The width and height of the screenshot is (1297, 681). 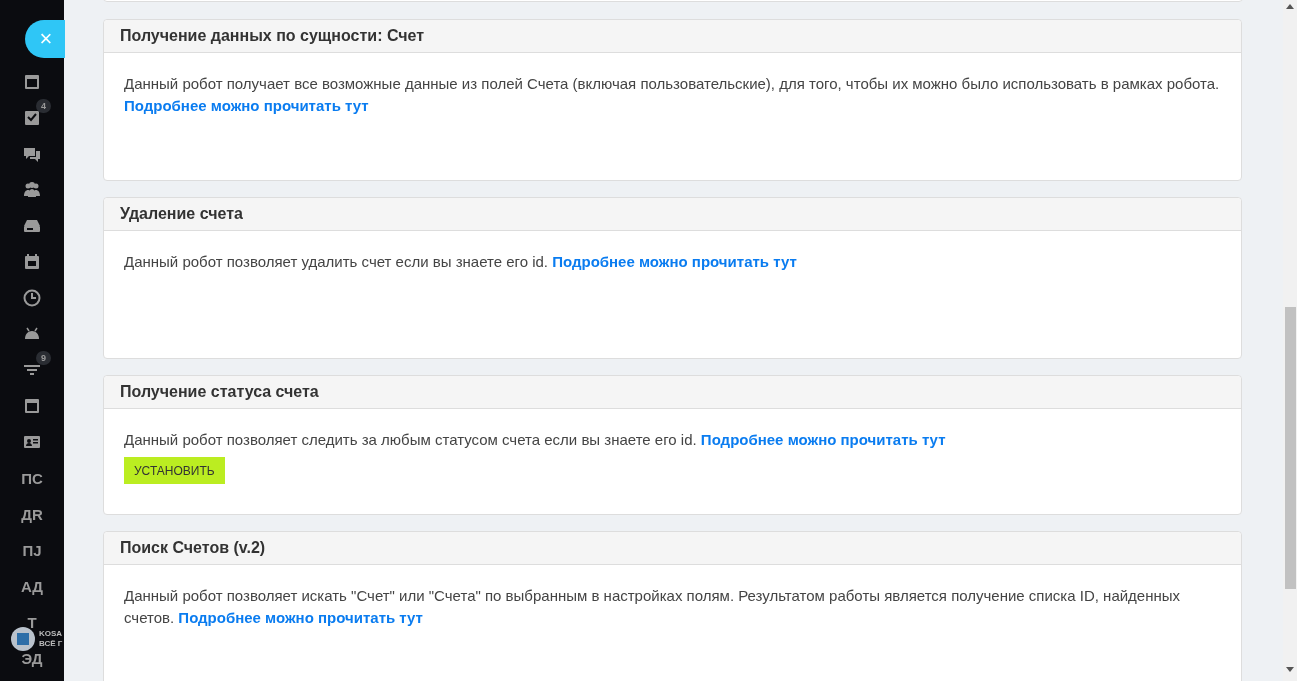 I want to click on card-title: Получение статуса счета, so click(x=219, y=392).